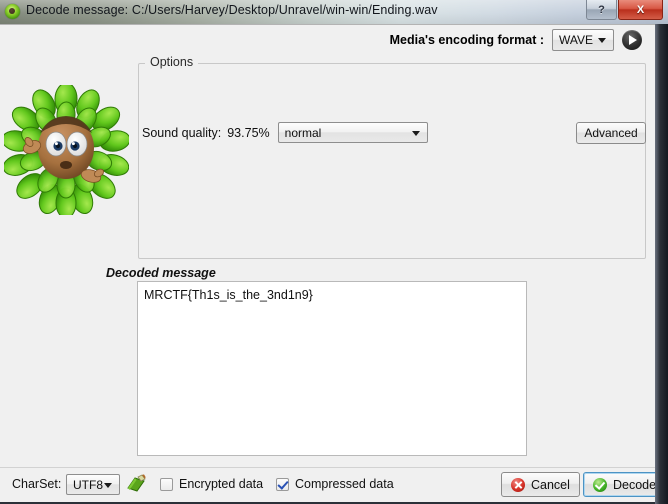 The width and height of the screenshot is (668, 504). What do you see at coordinates (344, 484) in the screenshot?
I see `compressed-data-label: Compressed data` at bounding box center [344, 484].